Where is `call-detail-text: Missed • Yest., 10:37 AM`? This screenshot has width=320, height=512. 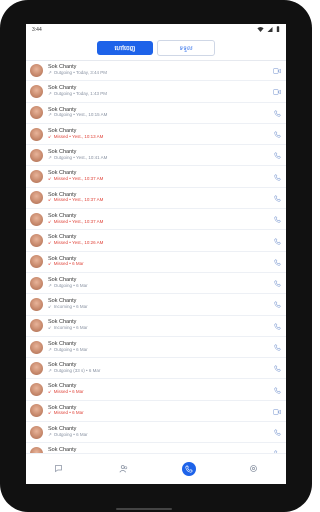
call-detail-text: Missed • Yest., 10:37 AM is located at coordinates (78, 221).